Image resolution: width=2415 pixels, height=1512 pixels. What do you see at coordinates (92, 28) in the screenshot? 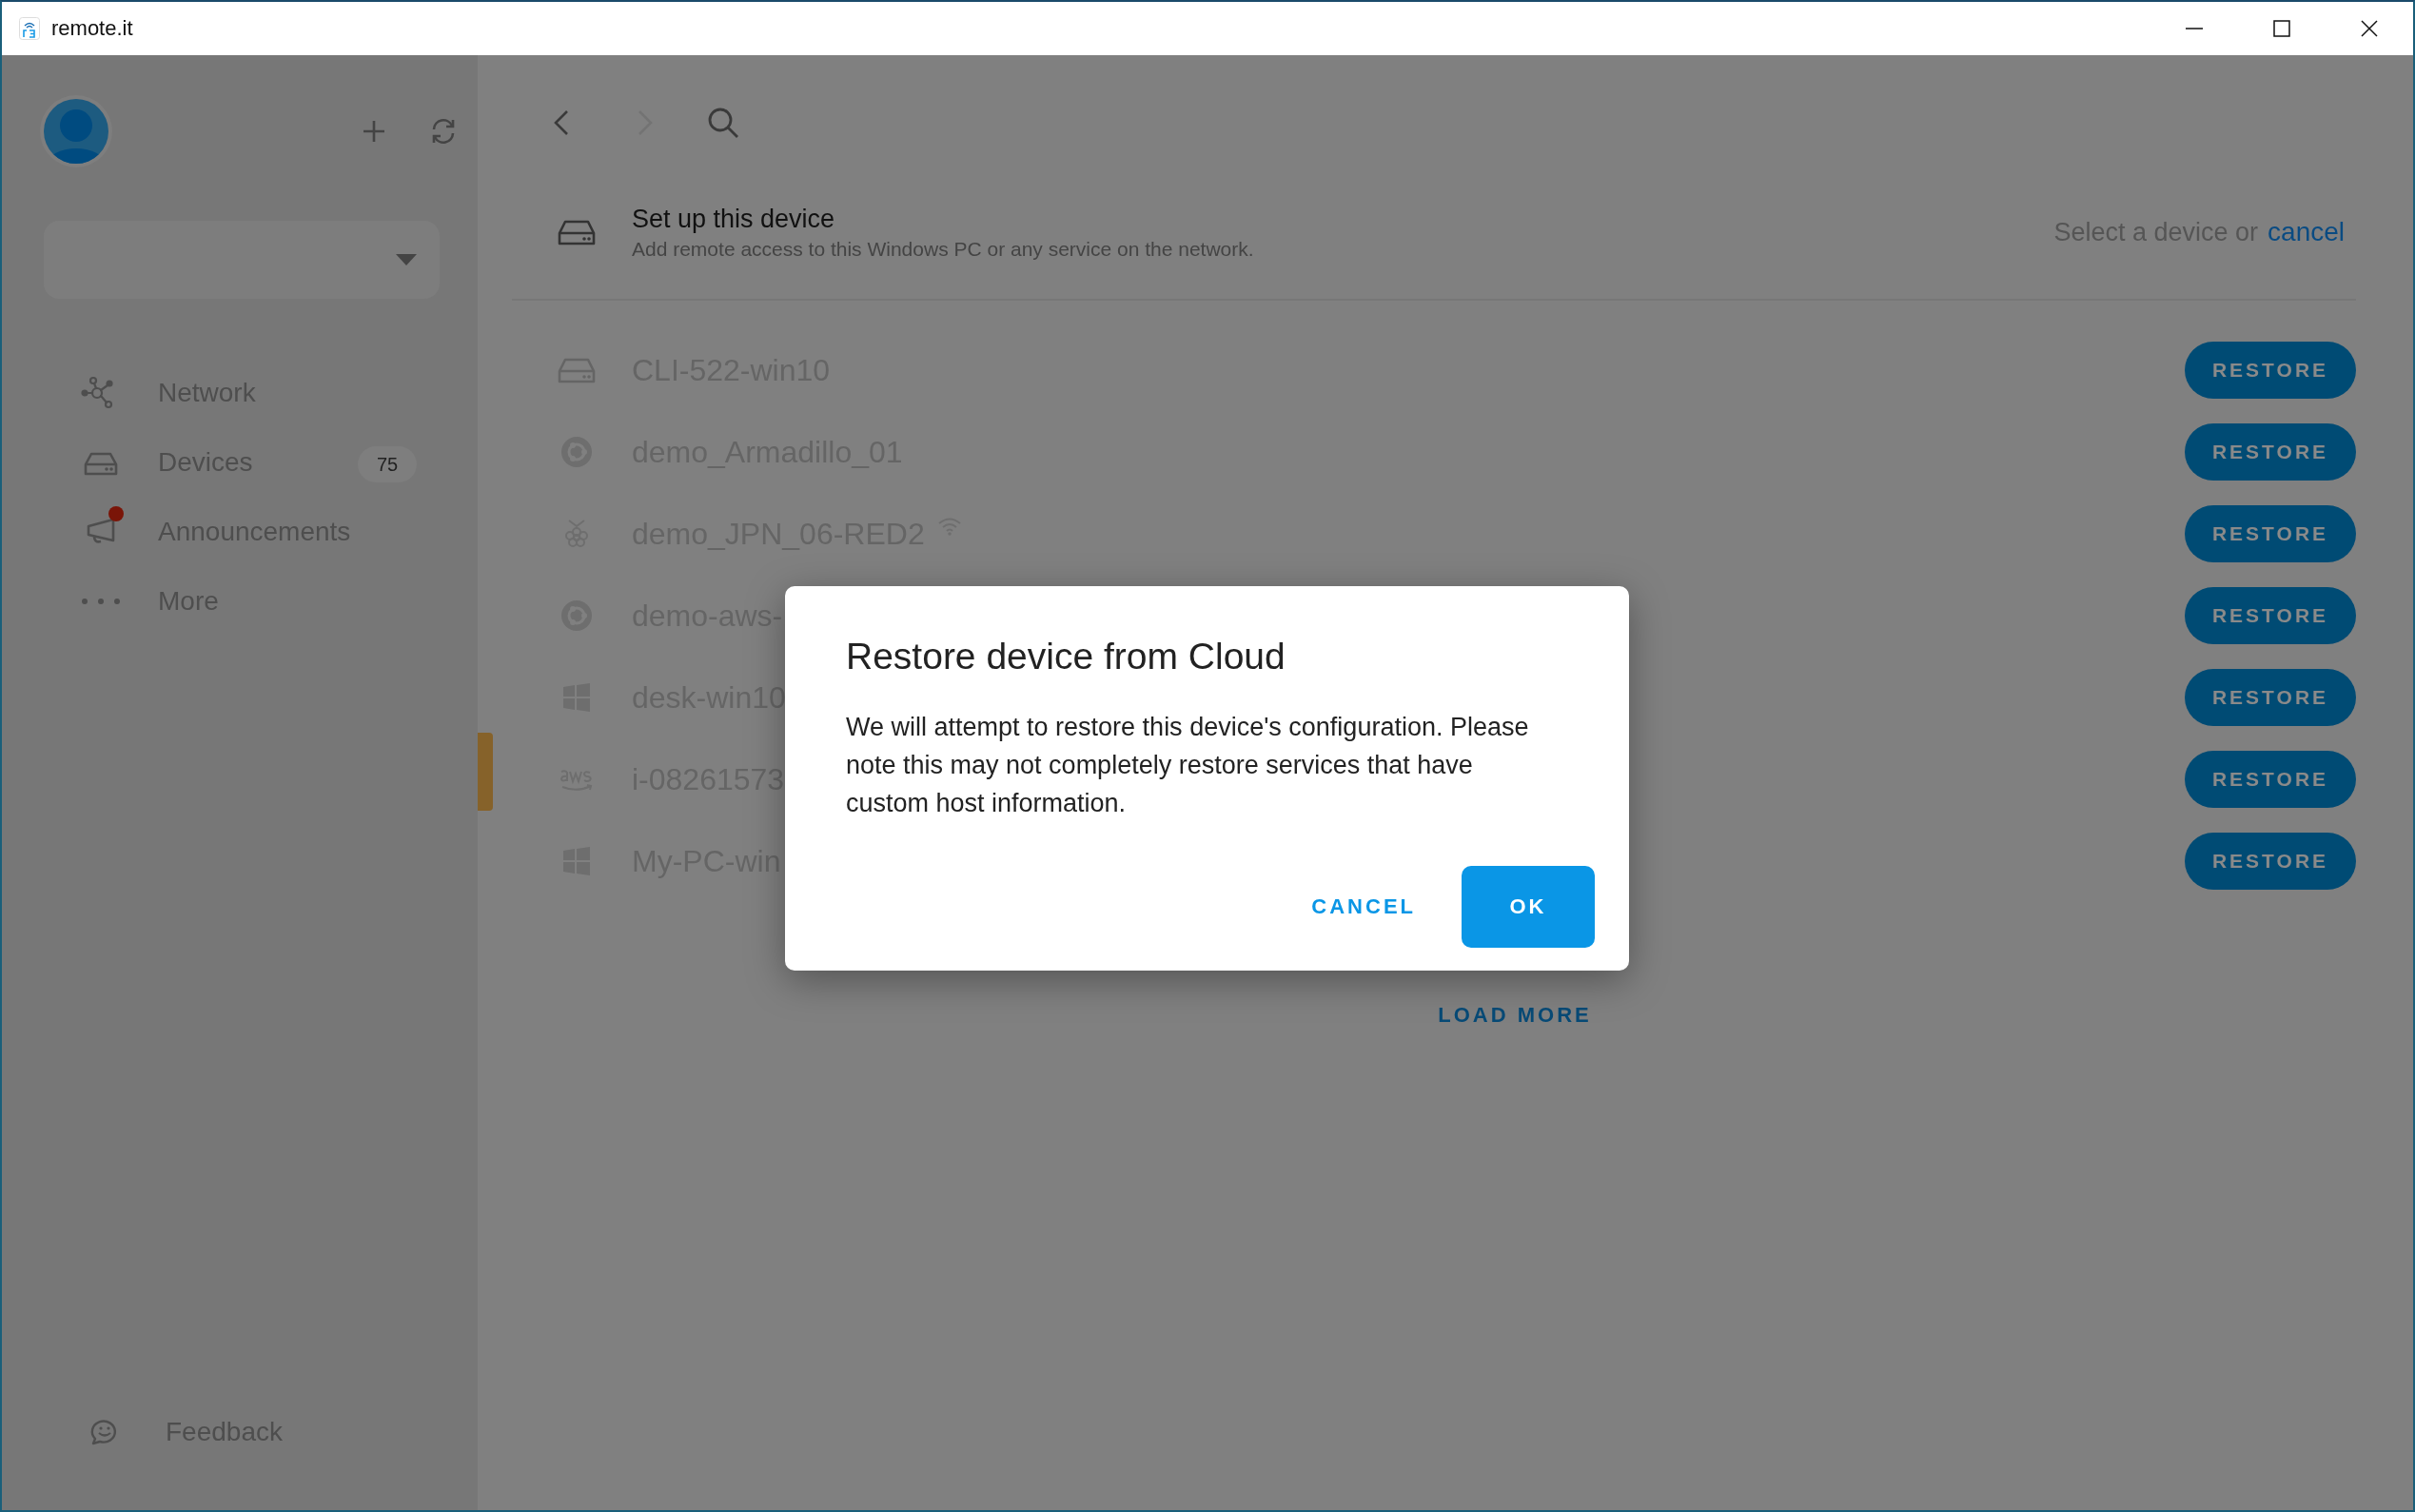
I see `window-title: remote.it` at bounding box center [92, 28].